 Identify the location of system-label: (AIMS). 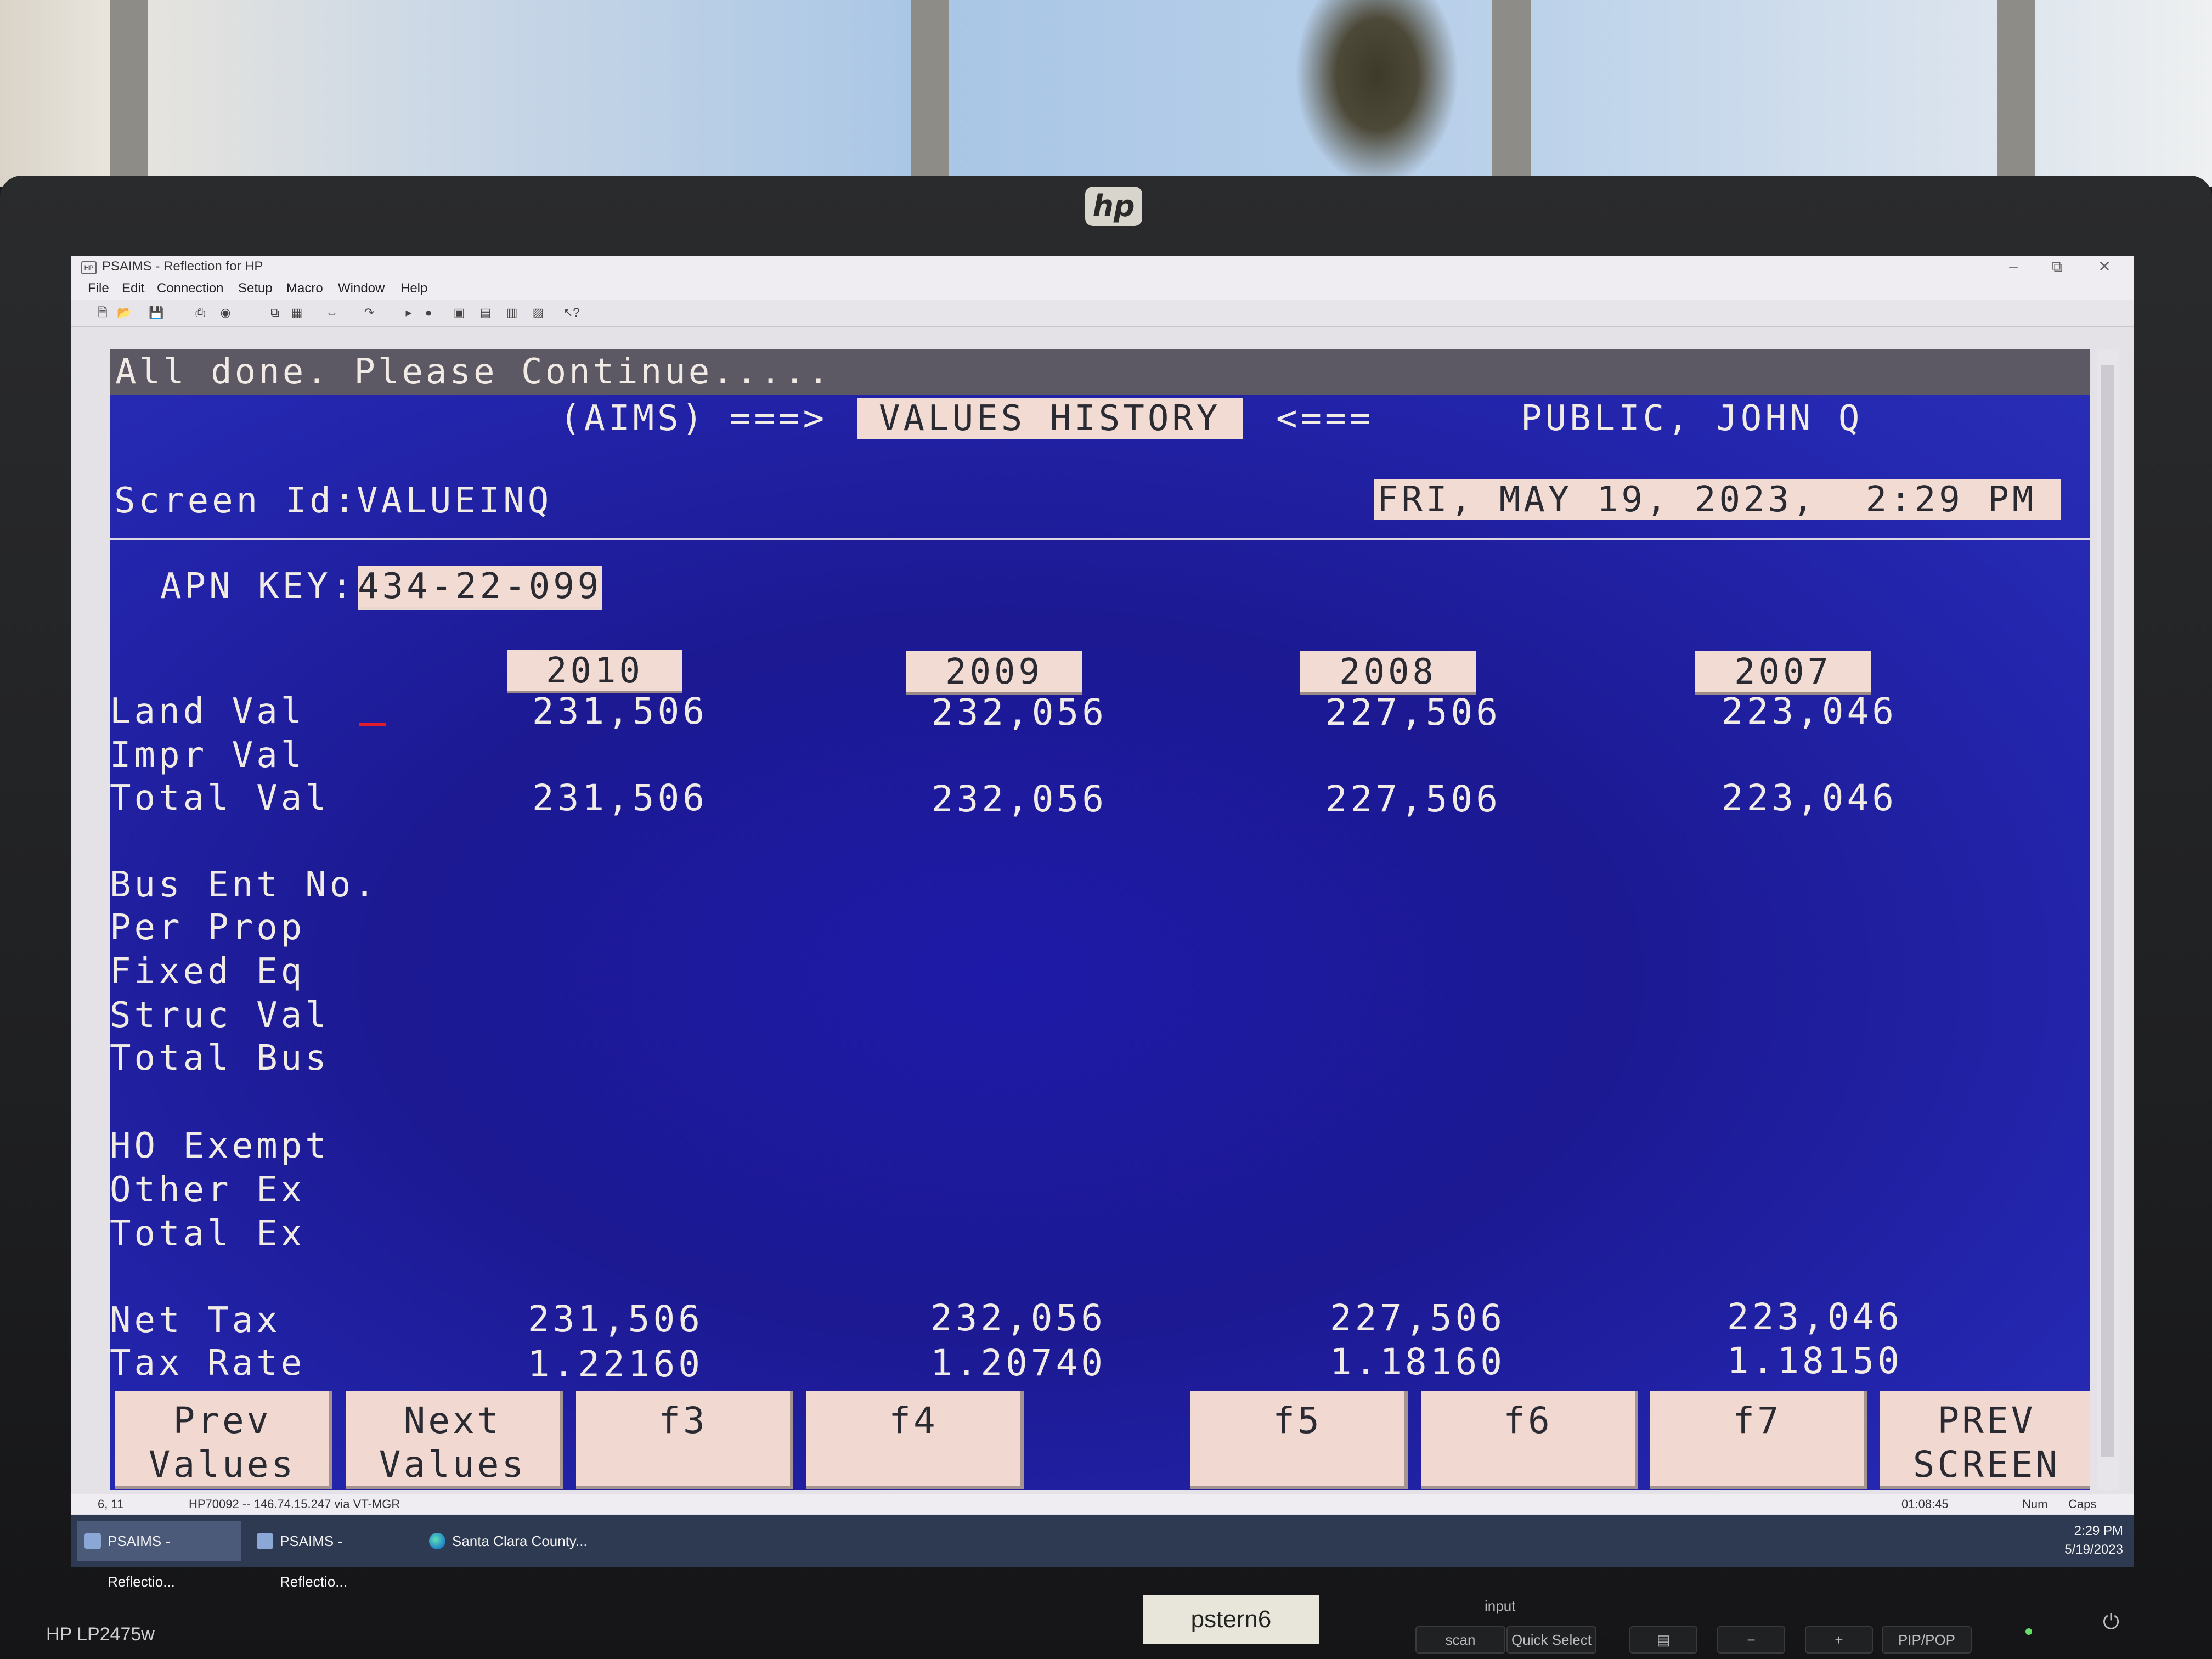
(634, 418).